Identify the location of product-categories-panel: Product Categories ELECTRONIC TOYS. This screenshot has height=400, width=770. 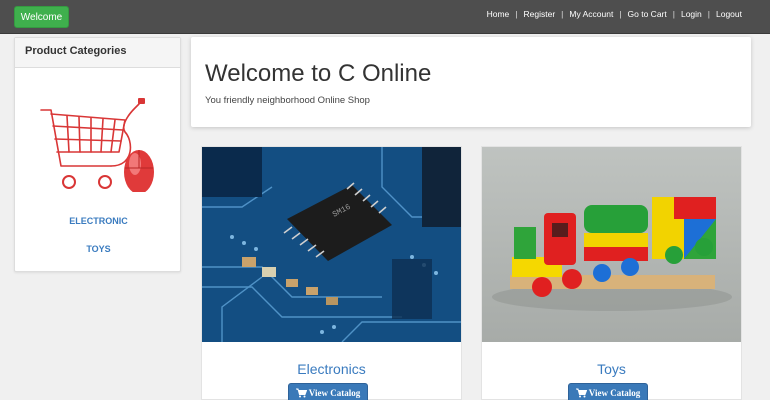
(97, 154).